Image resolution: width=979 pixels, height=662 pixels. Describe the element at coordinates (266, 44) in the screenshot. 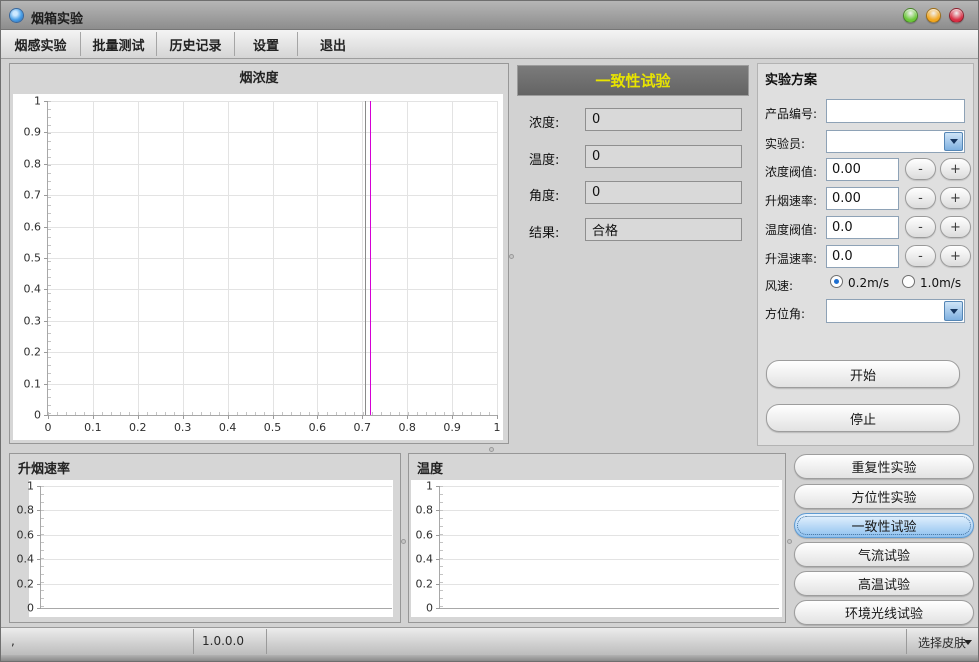

I see `menu-item-settings: 设置` at that location.